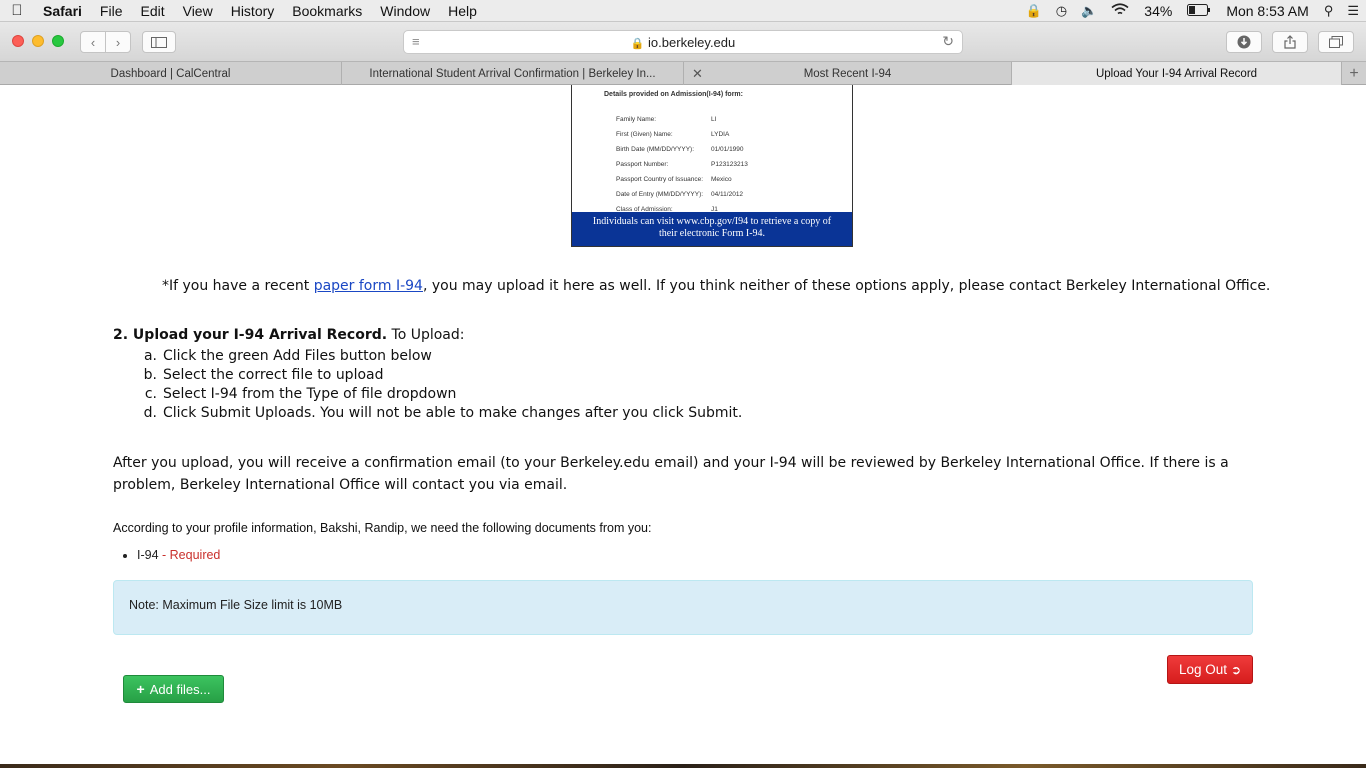 The width and height of the screenshot is (1366, 768). I want to click on i94-field-value: LYDIA, so click(720, 134).